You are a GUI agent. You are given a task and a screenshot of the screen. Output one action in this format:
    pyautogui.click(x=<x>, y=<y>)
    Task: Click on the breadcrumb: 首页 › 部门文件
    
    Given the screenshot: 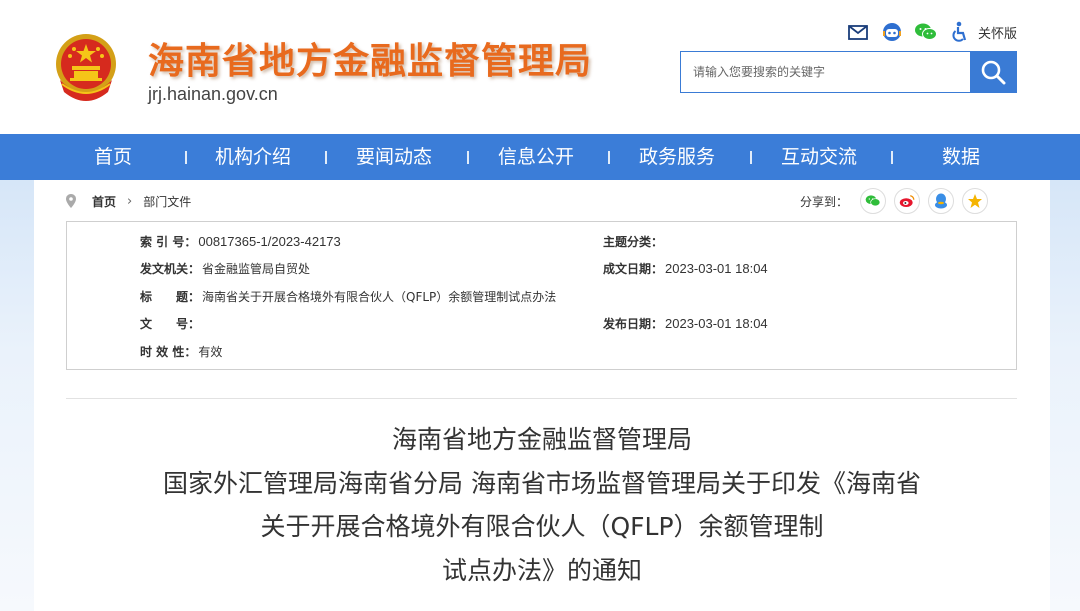 What is the action you would take?
    pyautogui.click(x=128, y=201)
    